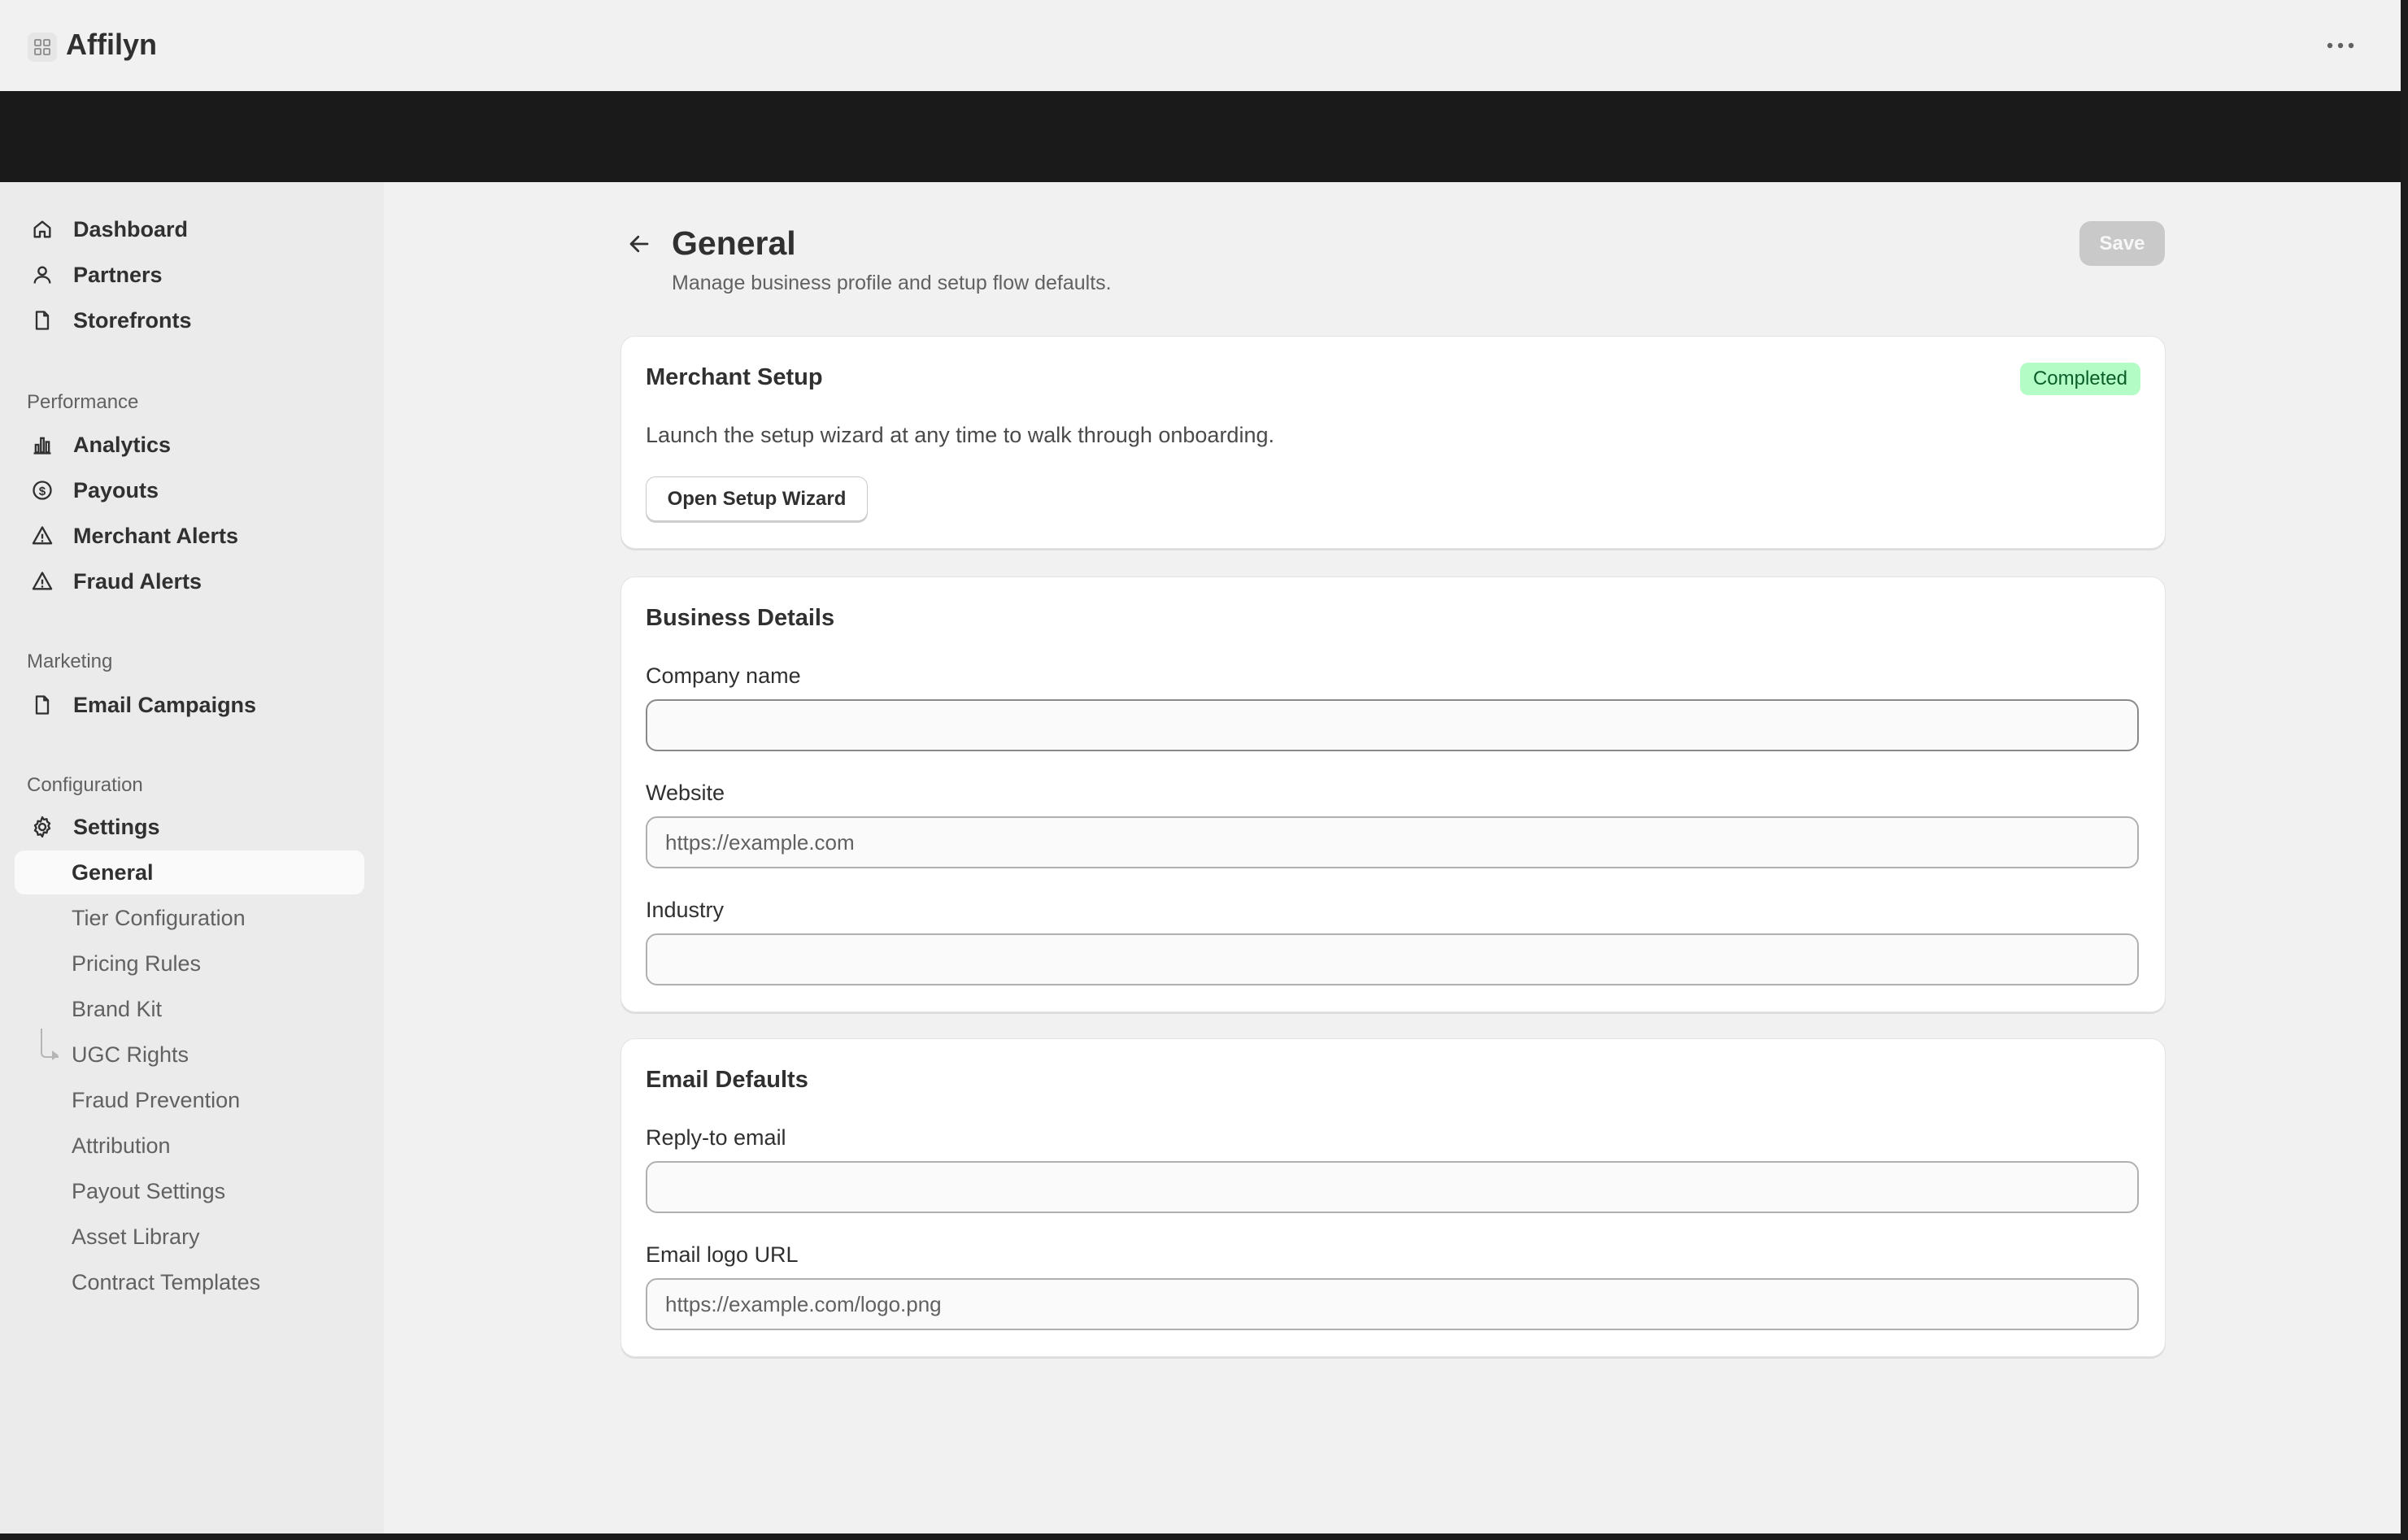 Image resolution: width=2408 pixels, height=1540 pixels. Describe the element at coordinates (722, 1254) in the screenshot. I see `email-logo-url-label: Email logo URL` at that location.